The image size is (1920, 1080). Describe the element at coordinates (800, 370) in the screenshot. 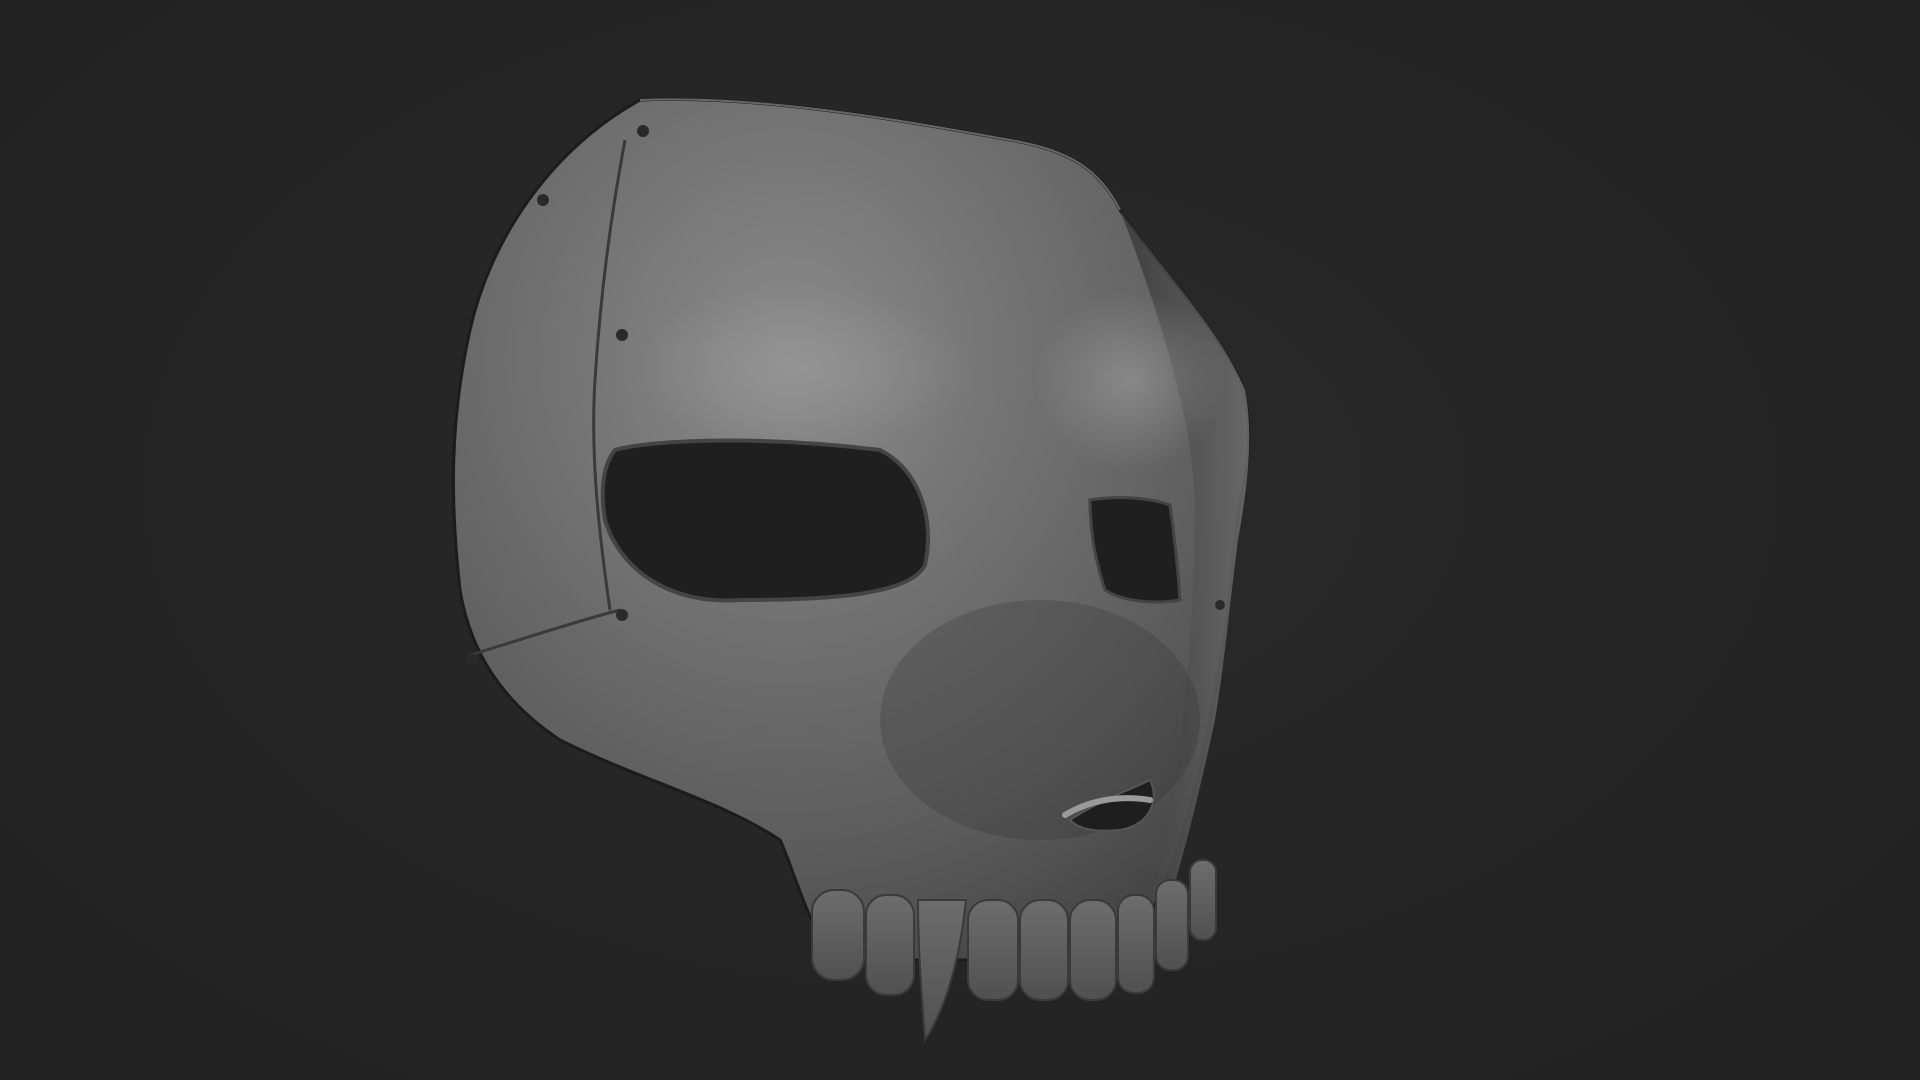

I see `left-brow-highlight` at that location.